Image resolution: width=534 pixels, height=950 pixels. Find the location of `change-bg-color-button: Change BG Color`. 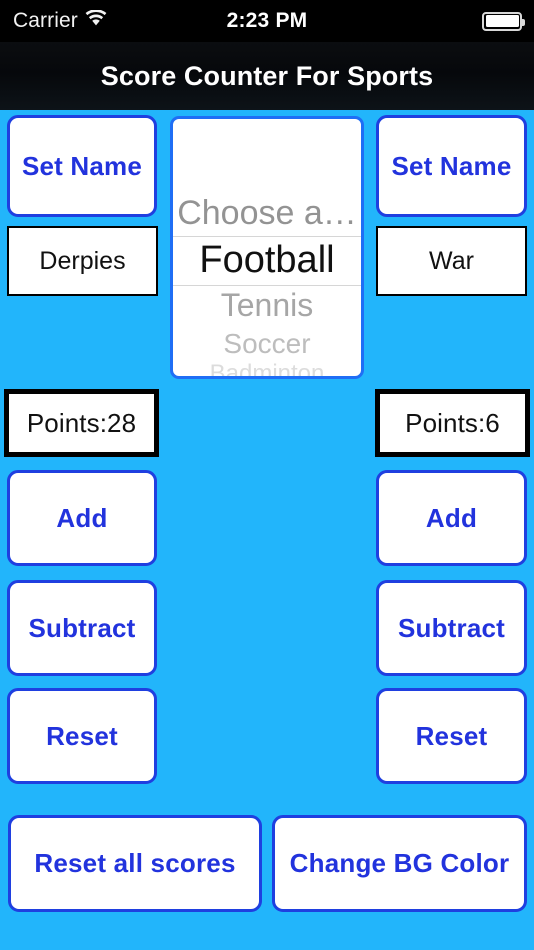

change-bg-color-button: Change BG Color is located at coordinates (399, 863).